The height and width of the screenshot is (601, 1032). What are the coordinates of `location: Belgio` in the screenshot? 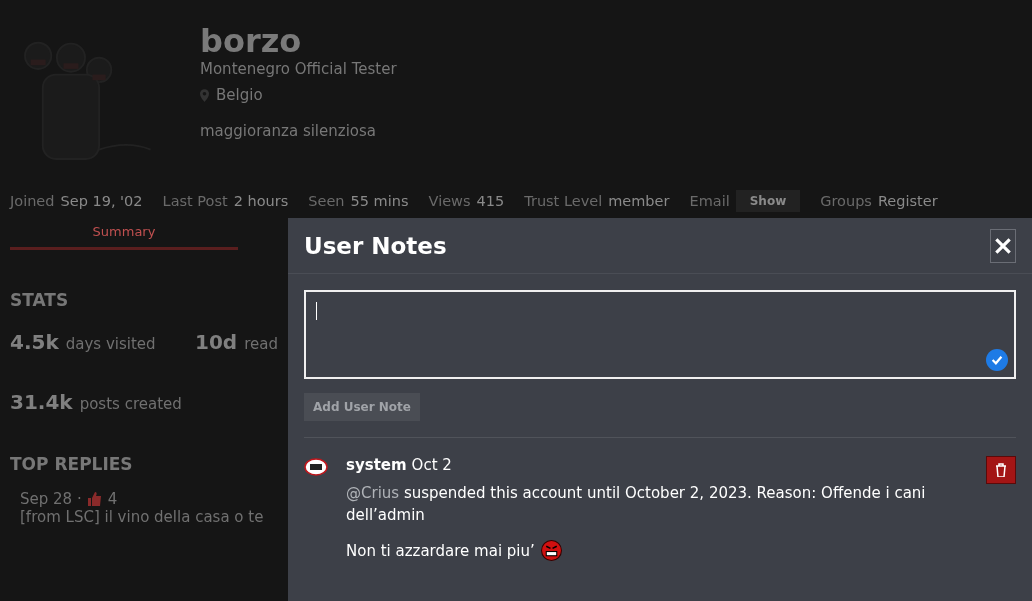 It's located at (239, 95).